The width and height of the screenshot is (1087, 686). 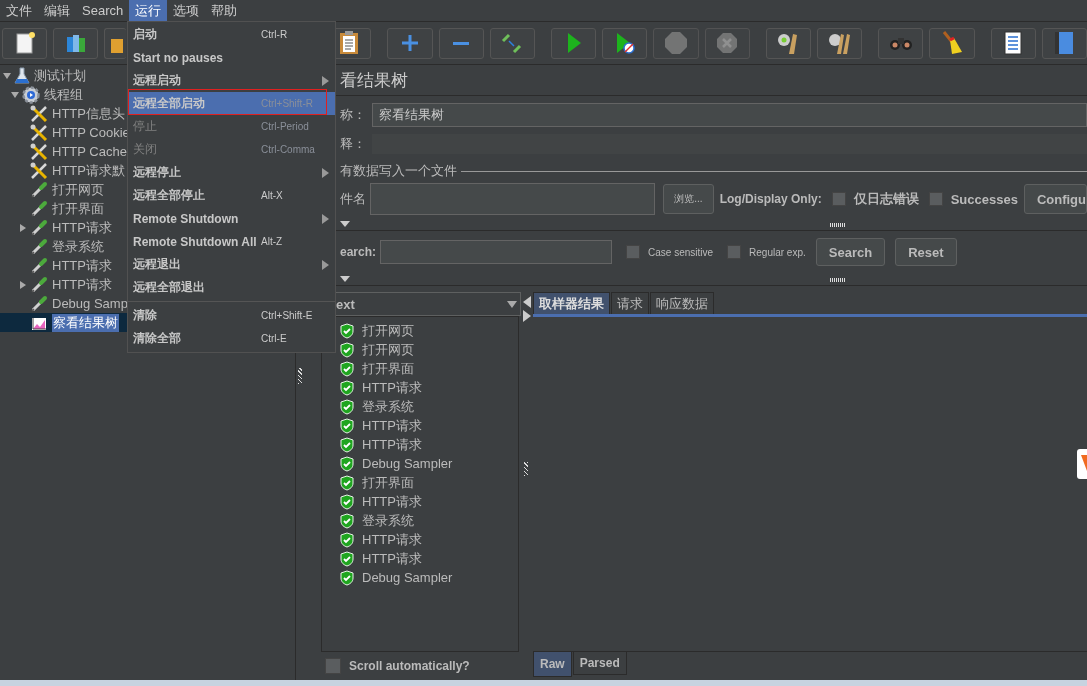 I want to click on log-display-label: Log/Display Only:, so click(x=770, y=199).